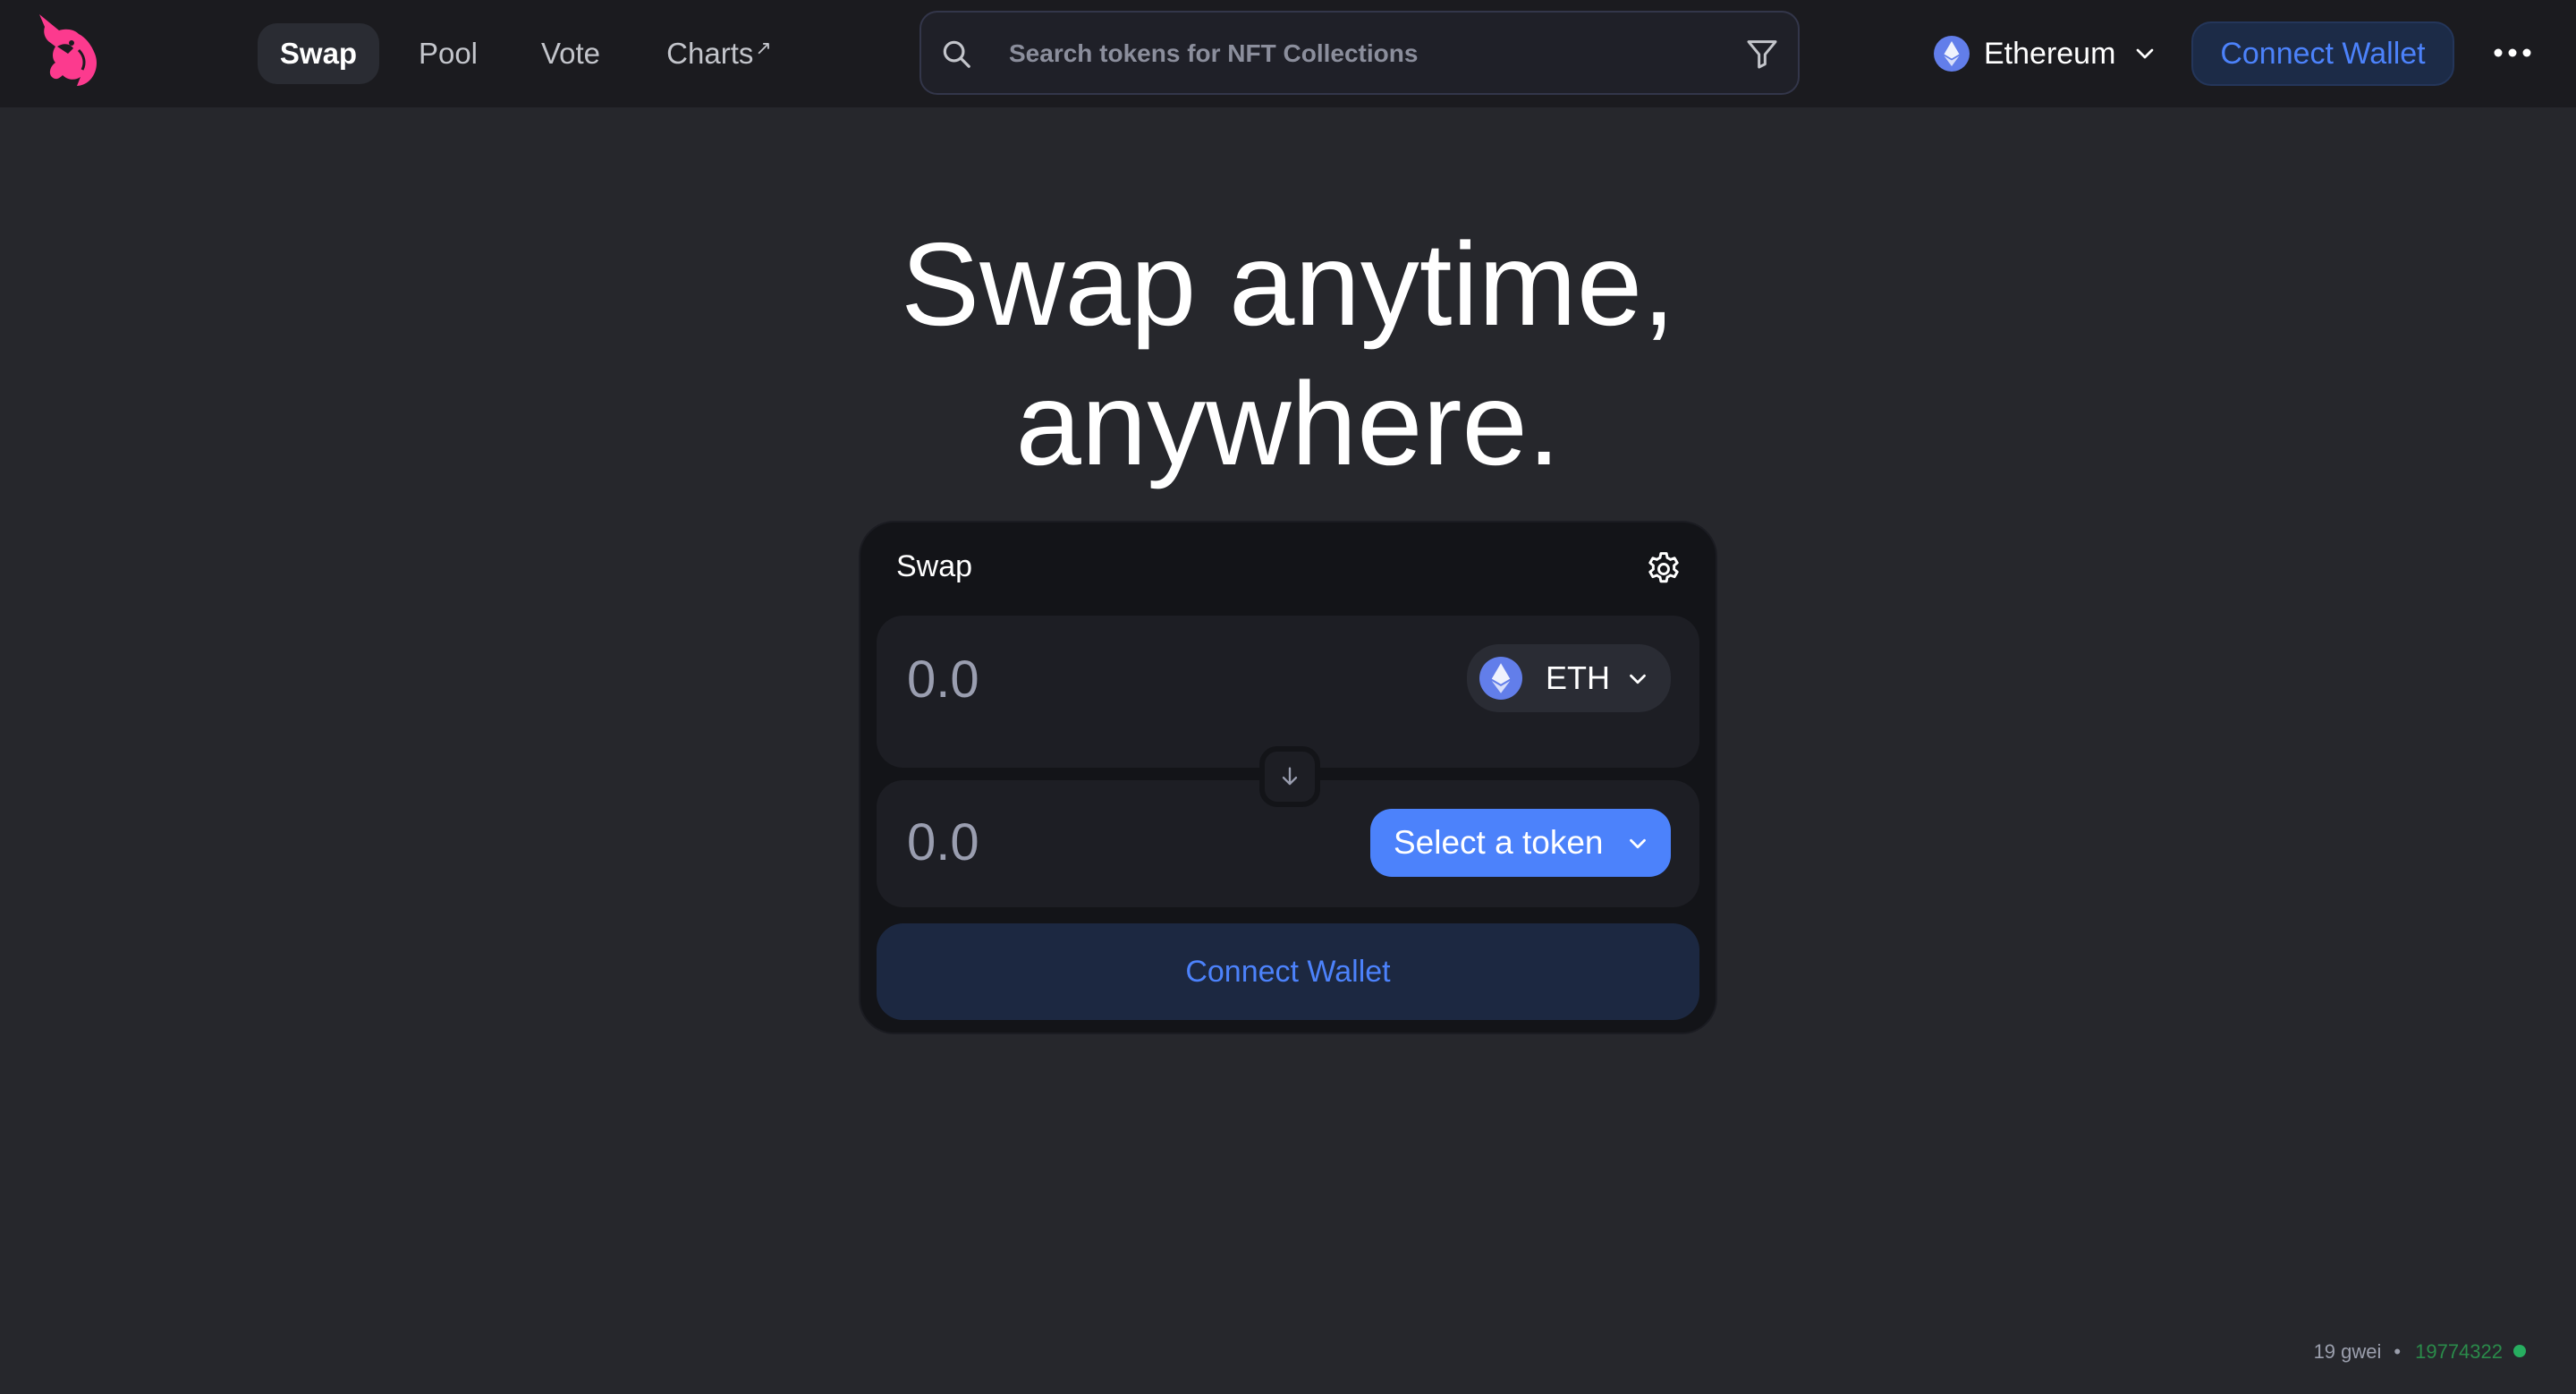 The image size is (2576, 1394). I want to click on hero-line-2: anywhere., so click(1288, 423).